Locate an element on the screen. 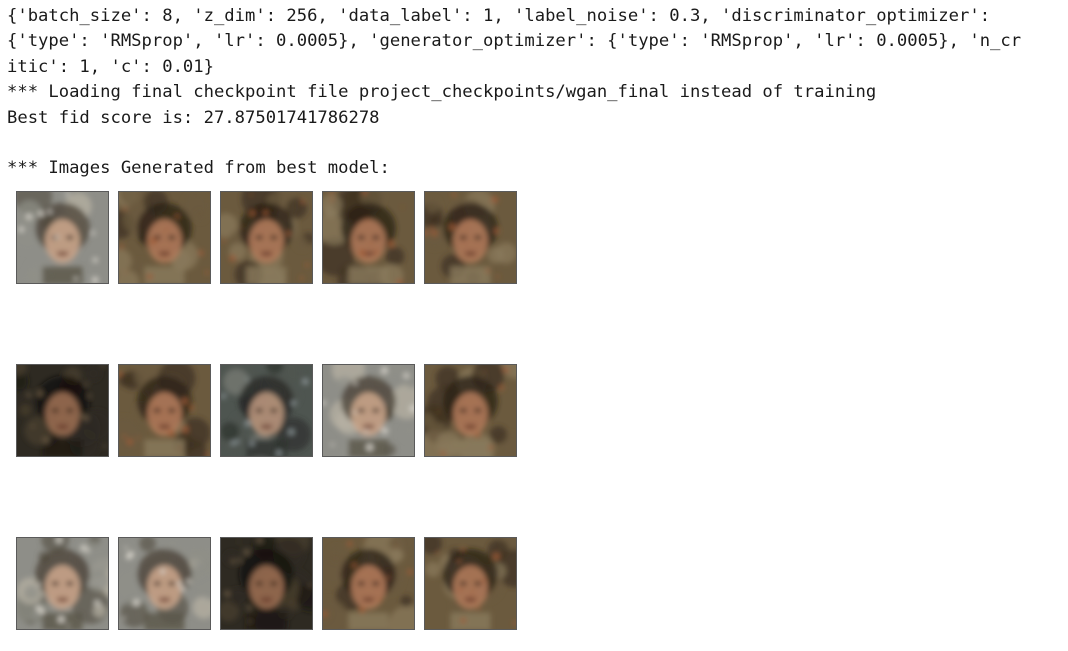 This screenshot has width=1068, height=651. images-heading: *** Images Generated from best model: is located at coordinates (198, 168).